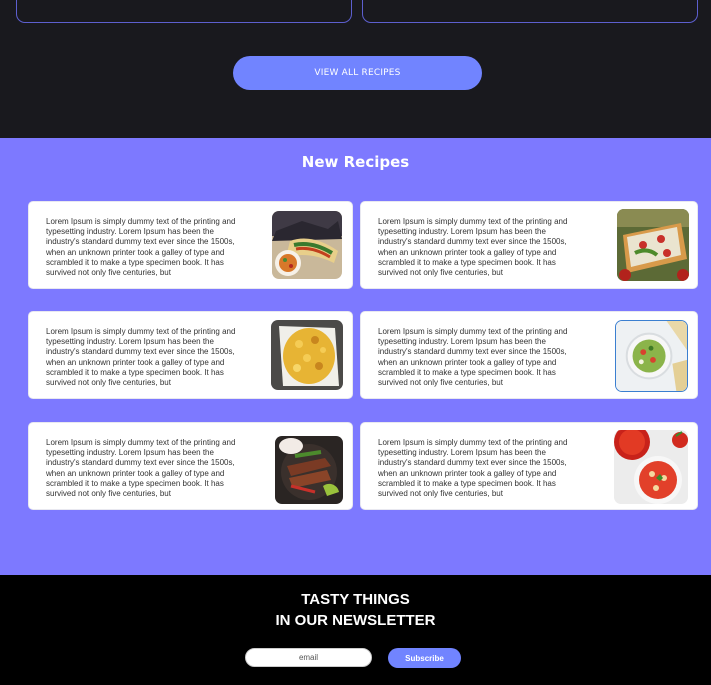 The image size is (711, 685). I want to click on tacos-photo, so click(307, 245).